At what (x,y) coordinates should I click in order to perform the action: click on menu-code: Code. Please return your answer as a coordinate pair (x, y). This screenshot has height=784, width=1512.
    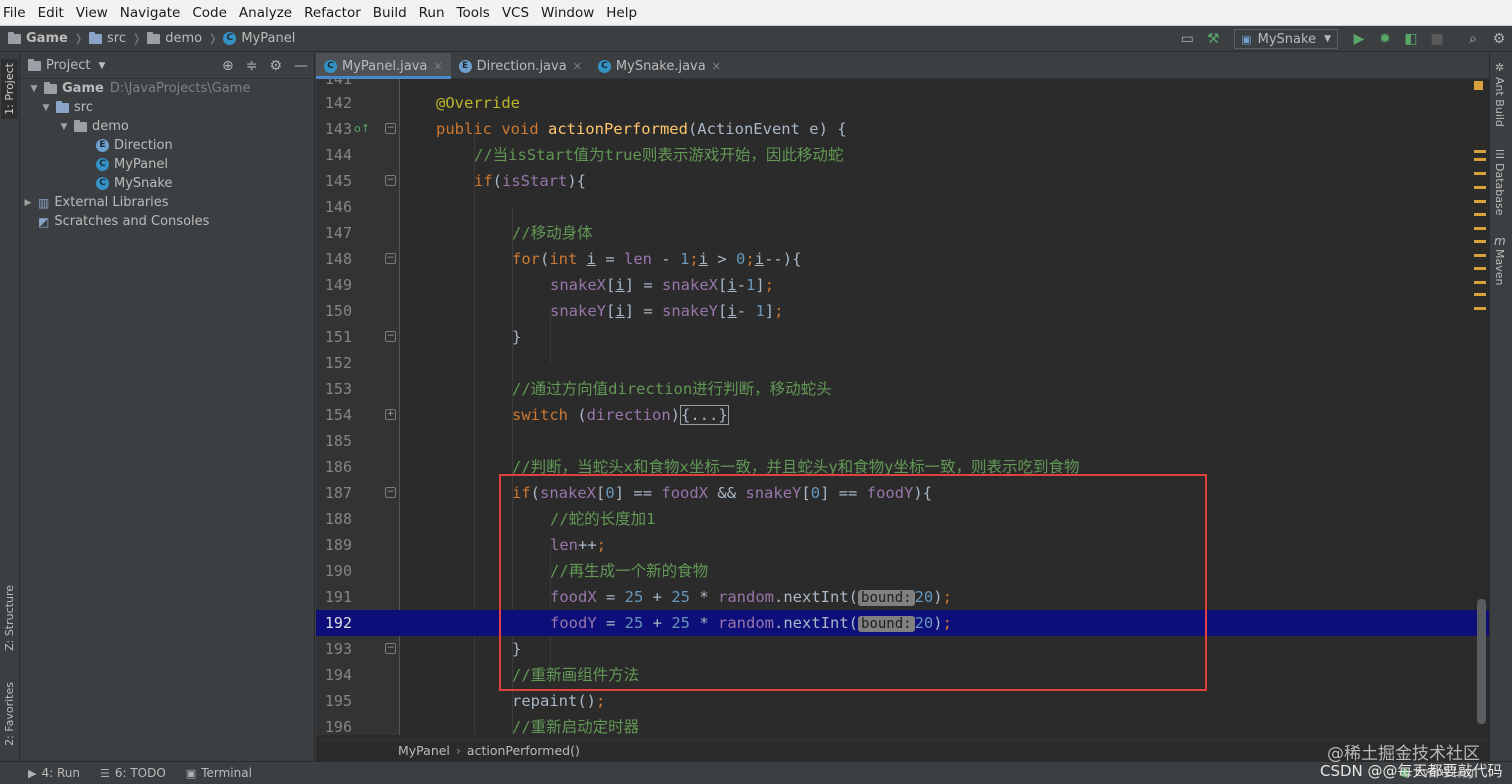
    Looking at the image, I should click on (209, 13).